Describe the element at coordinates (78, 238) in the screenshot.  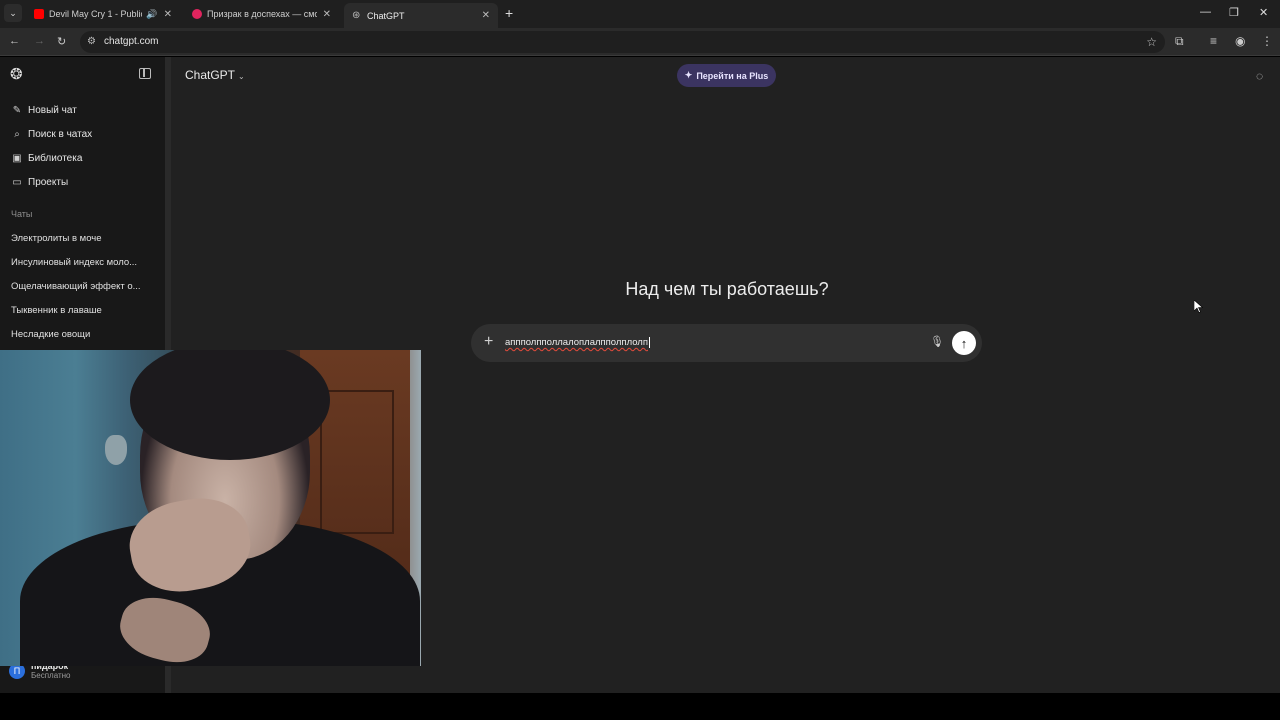
I see `chat-history-item: Электролиты в моче` at that location.